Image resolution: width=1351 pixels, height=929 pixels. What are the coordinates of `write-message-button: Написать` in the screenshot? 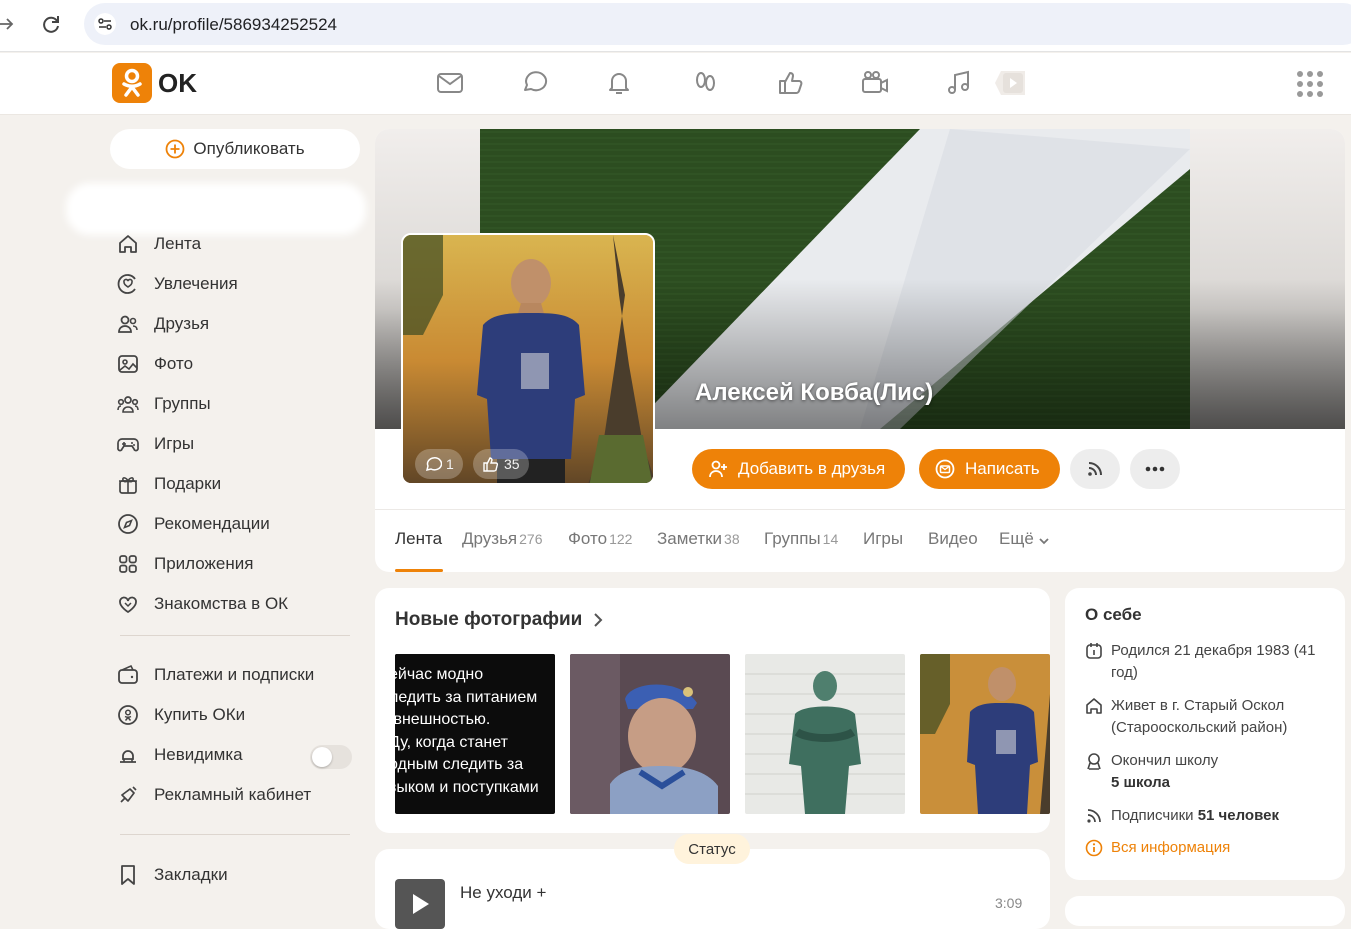 It's located at (989, 469).